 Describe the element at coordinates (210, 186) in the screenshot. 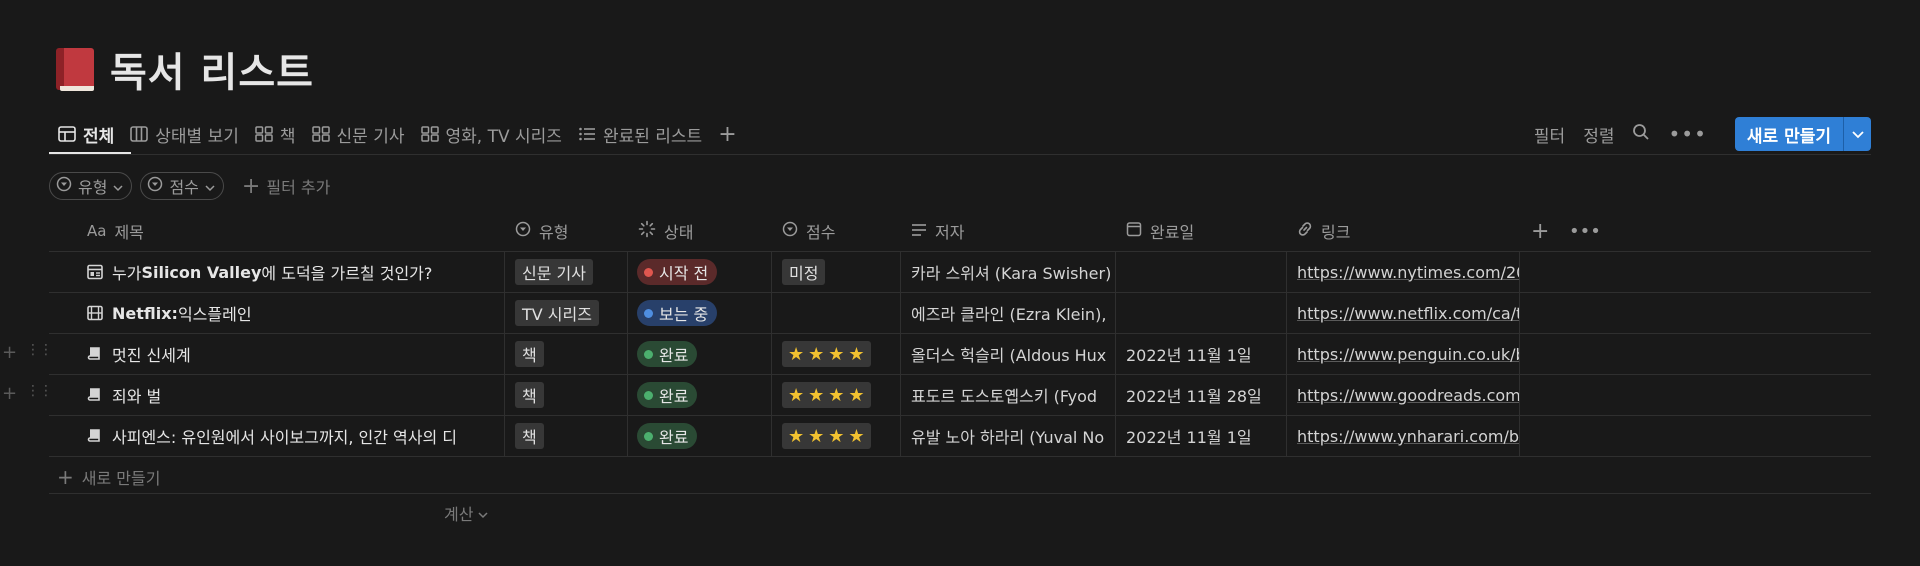

I see `chevron-down-icon` at that location.